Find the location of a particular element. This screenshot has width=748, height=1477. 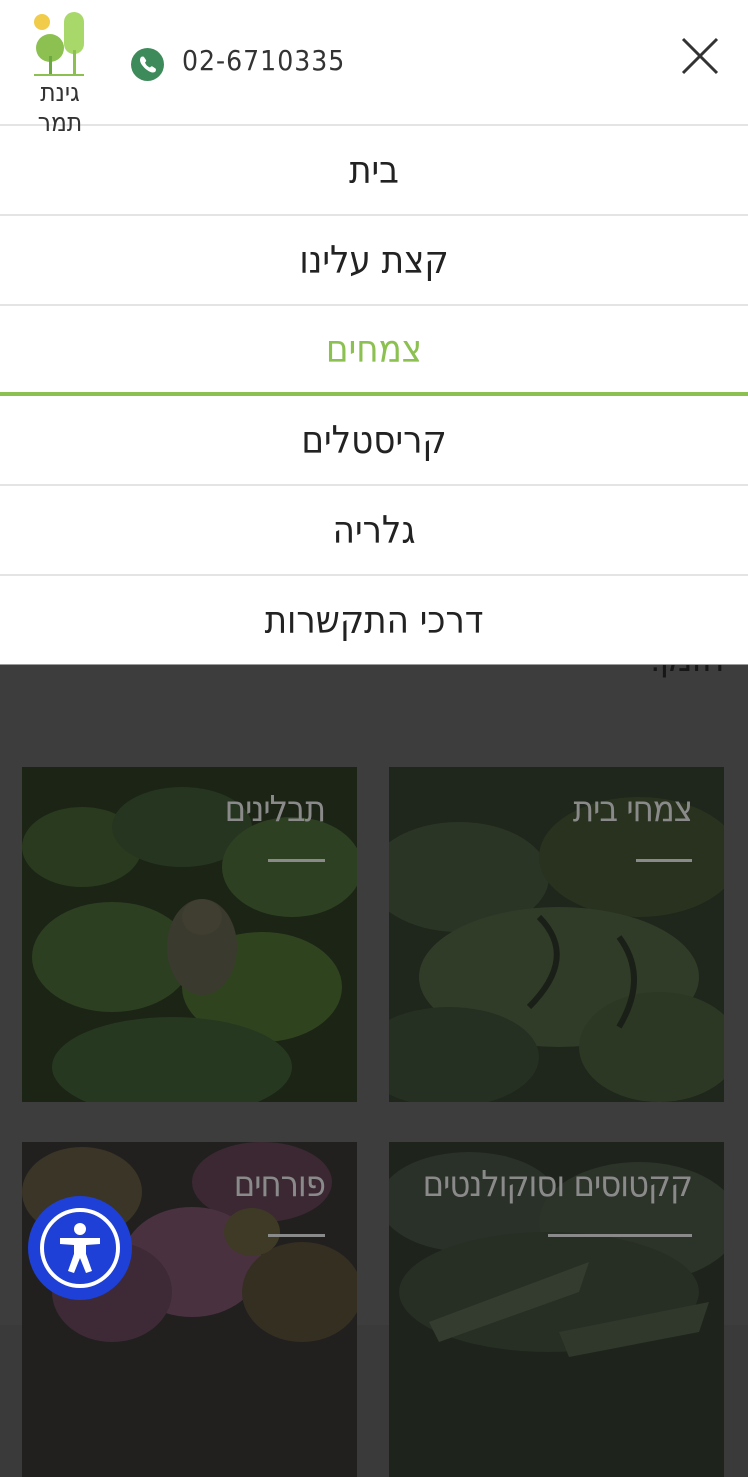

tile-title: צמחי בית is located at coordinates (632, 809).